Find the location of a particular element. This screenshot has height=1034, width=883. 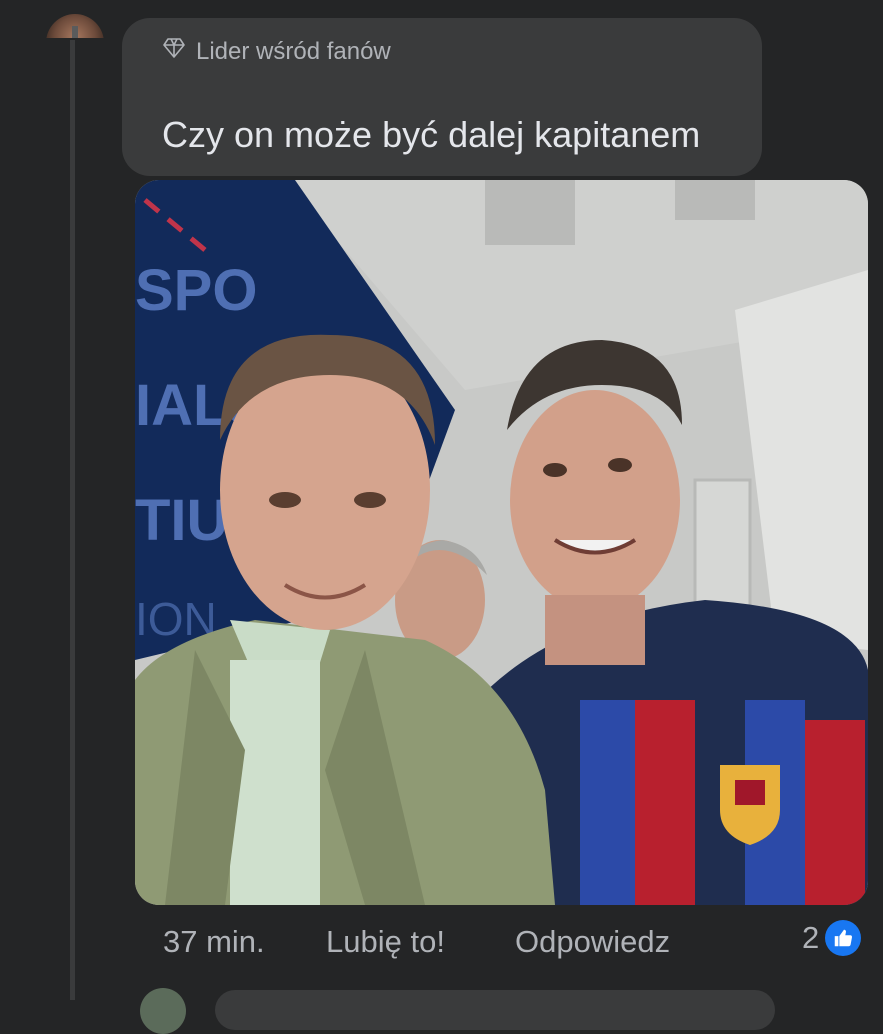

comment-timestamp: 37 min. is located at coordinates (214, 942).